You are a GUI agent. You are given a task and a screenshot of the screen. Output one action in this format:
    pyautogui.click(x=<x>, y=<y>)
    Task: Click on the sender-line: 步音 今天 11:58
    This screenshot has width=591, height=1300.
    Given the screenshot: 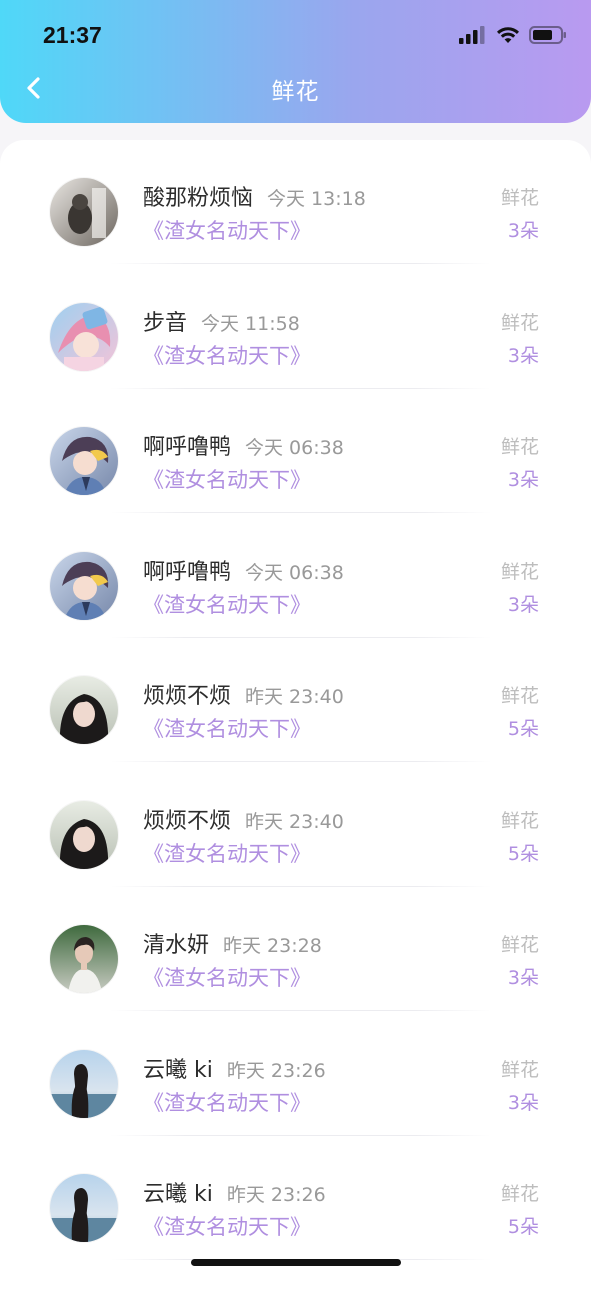 What is the action you would take?
    pyautogui.click(x=221, y=321)
    